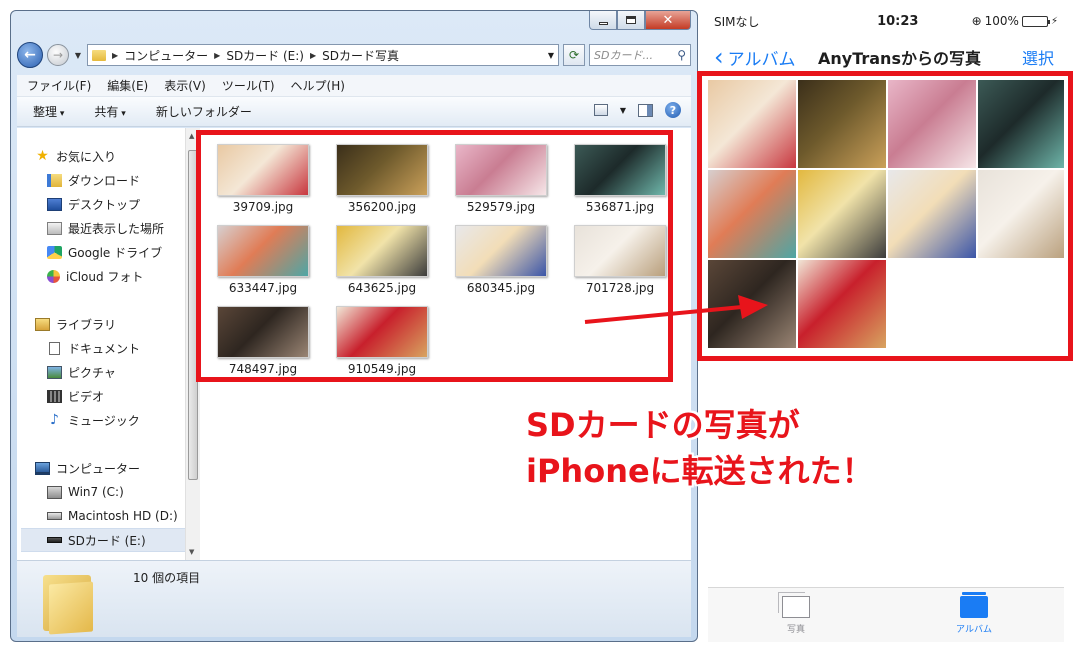 The height and width of the screenshot is (652, 1074). I want to click on forward-button: →, so click(58, 55).